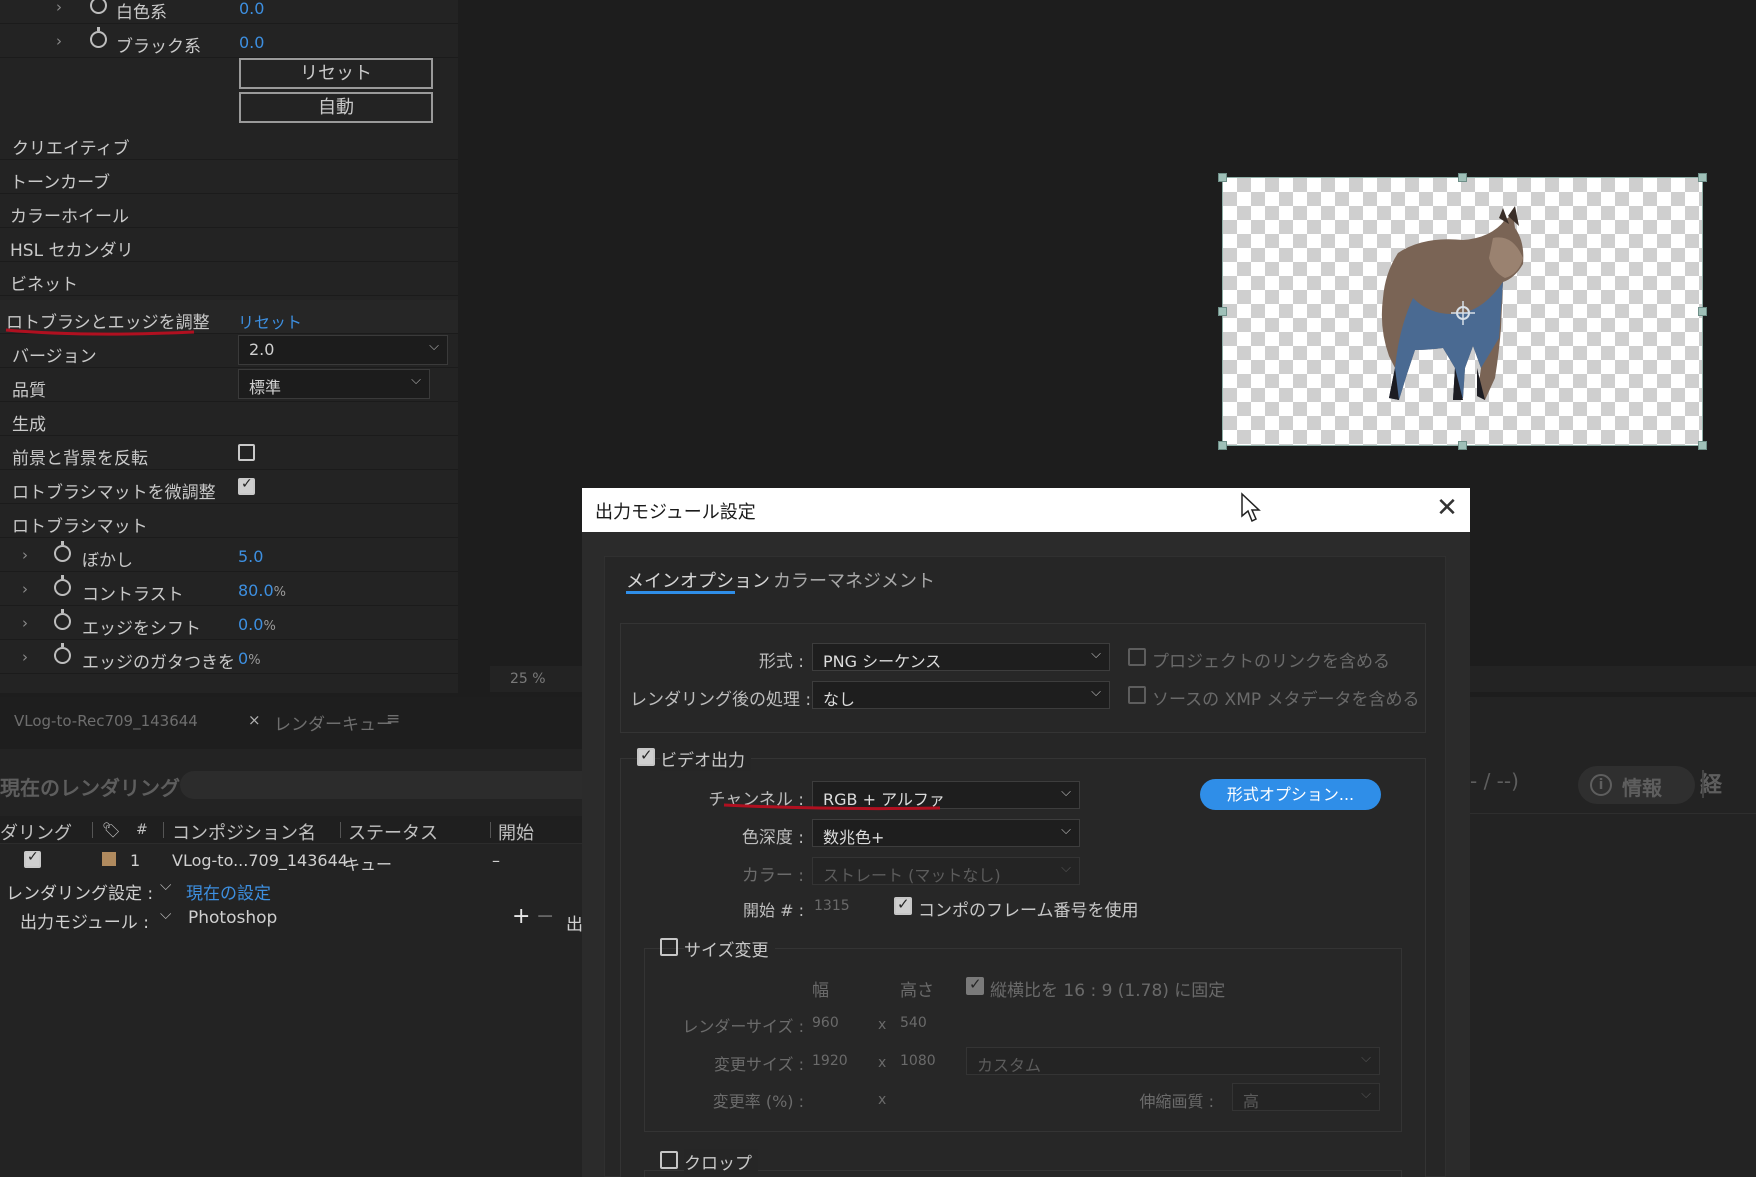  What do you see at coordinates (393, 719) in the screenshot?
I see `panel-menu-icon: ≡` at bounding box center [393, 719].